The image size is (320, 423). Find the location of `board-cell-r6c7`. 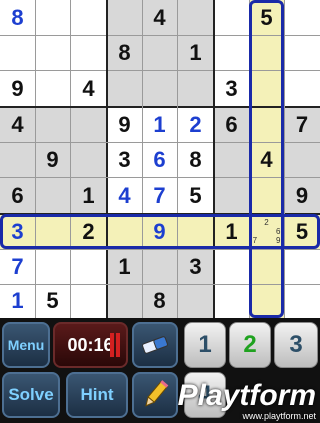

board-cell-r6c7 is located at coordinates (231, 195).